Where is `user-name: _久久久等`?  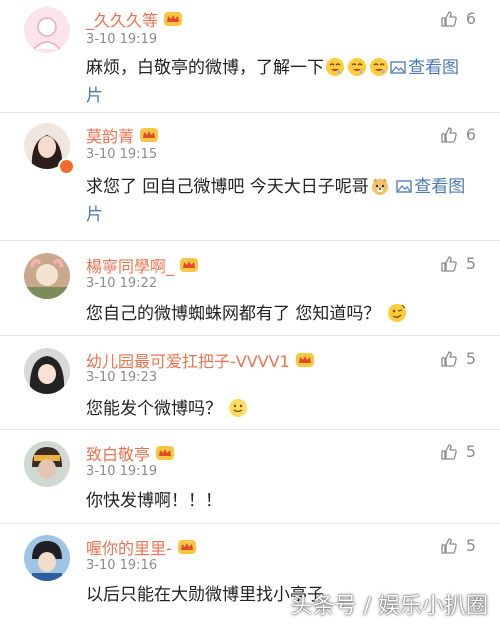
user-name: _久久久等 is located at coordinates (122, 19).